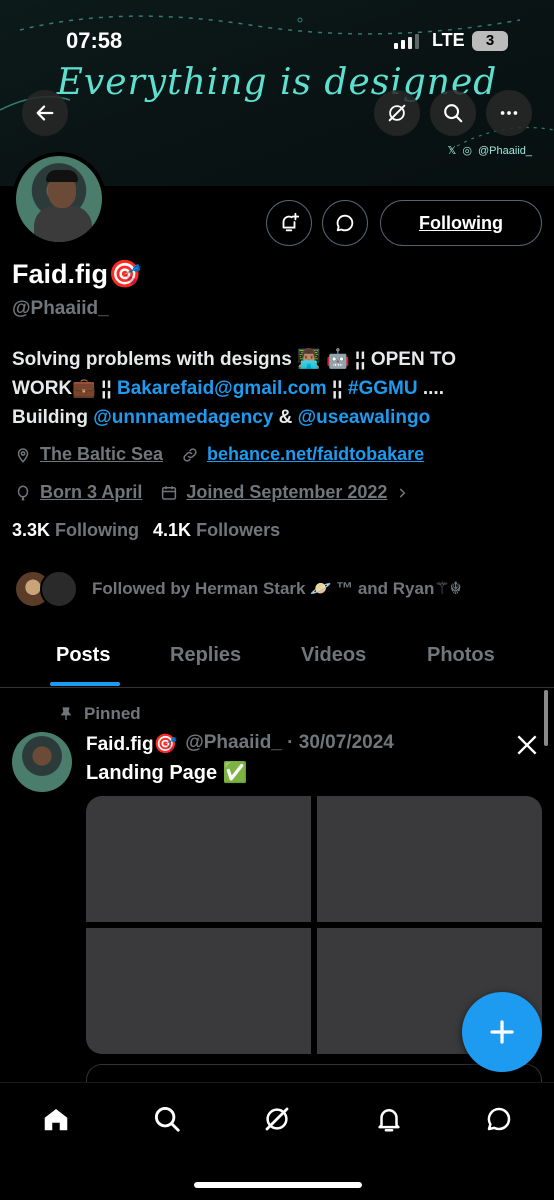 Image resolution: width=554 pixels, height=1200 pixels. Describe the element at coordinates (216, 530) in the screenshot. I see `followers-count-link: 4.1K Followers` at that location.